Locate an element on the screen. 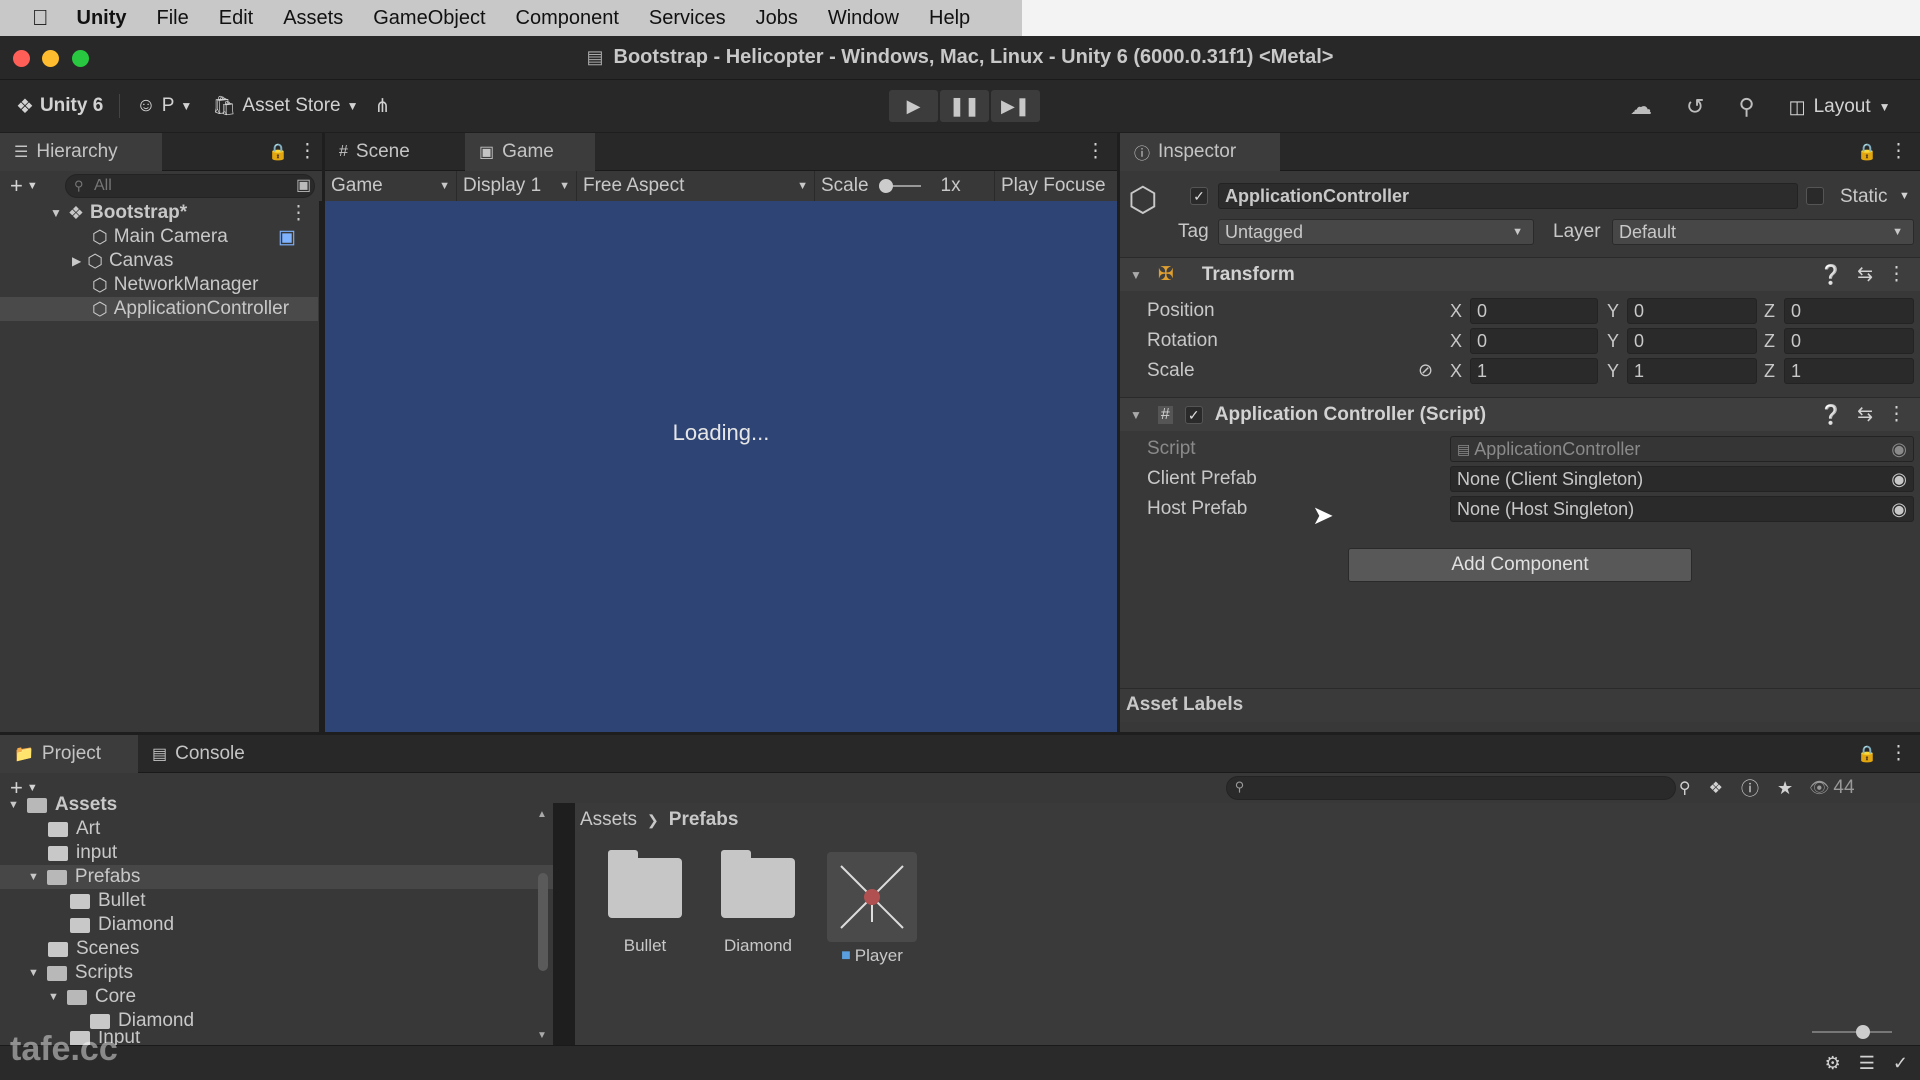  filter-type-icon: ⚲ is located at coordinates (1685, 788).